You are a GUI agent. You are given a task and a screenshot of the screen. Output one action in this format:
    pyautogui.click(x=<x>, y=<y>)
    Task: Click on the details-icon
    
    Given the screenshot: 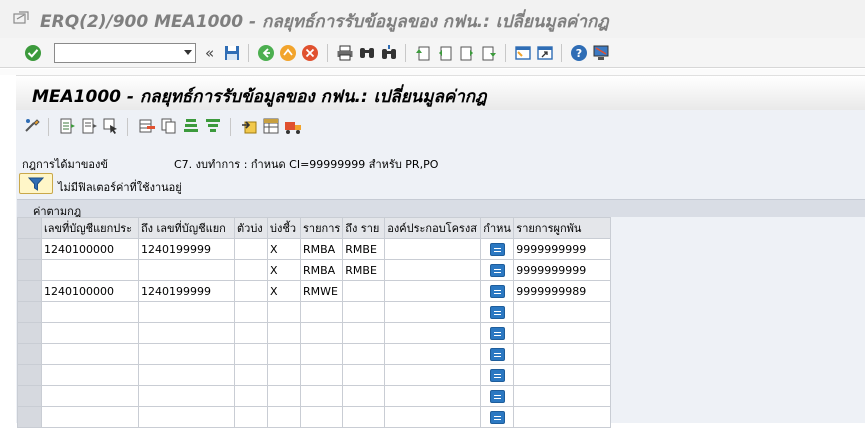 What is the action you would take?
    pyautogui.click(x=67, y=126)
    